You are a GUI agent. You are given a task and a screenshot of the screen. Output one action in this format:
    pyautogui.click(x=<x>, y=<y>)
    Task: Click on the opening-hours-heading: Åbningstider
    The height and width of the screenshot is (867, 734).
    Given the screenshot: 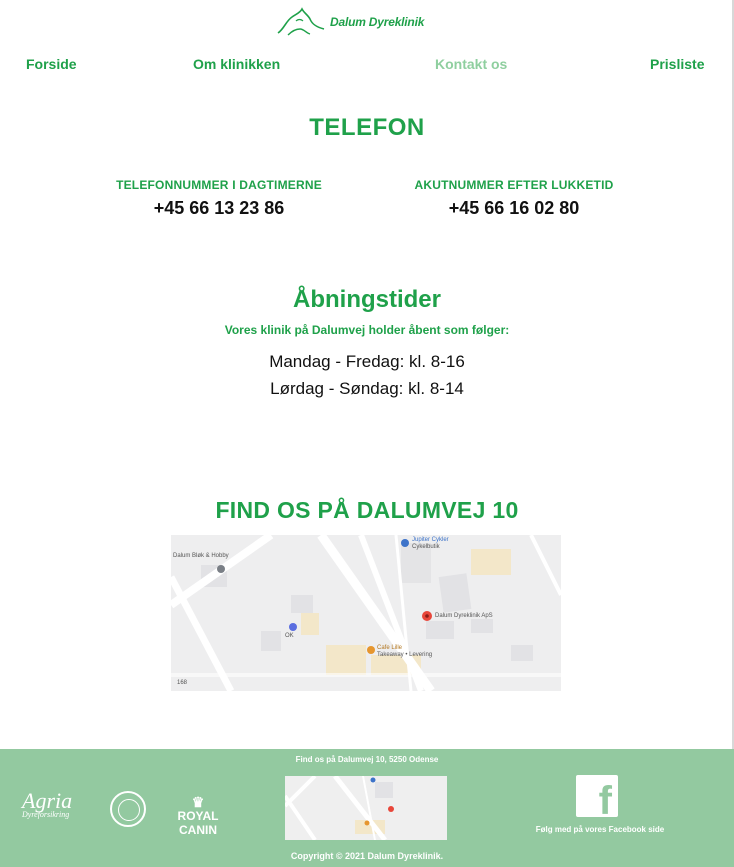 What is the action you would take?
    pyautogui.click(x=367, y=299)
    